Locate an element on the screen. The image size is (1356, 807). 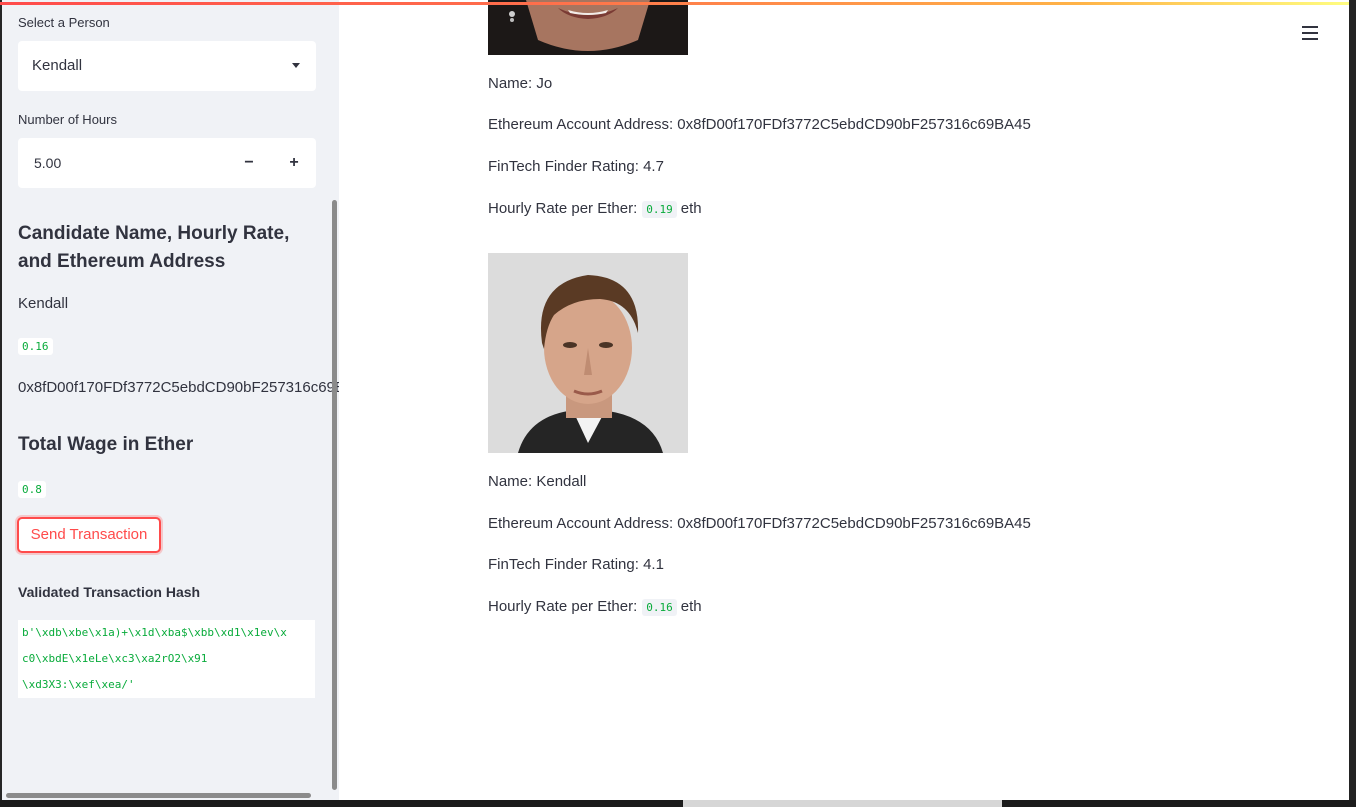
candidate-photo-kendall is located at coordinates (588, 353).